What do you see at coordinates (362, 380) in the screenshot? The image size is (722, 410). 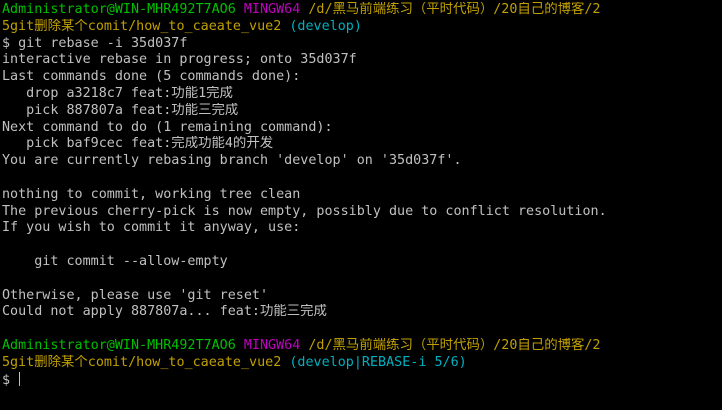 I see `input-line: $` at bounding box center [362, 380].